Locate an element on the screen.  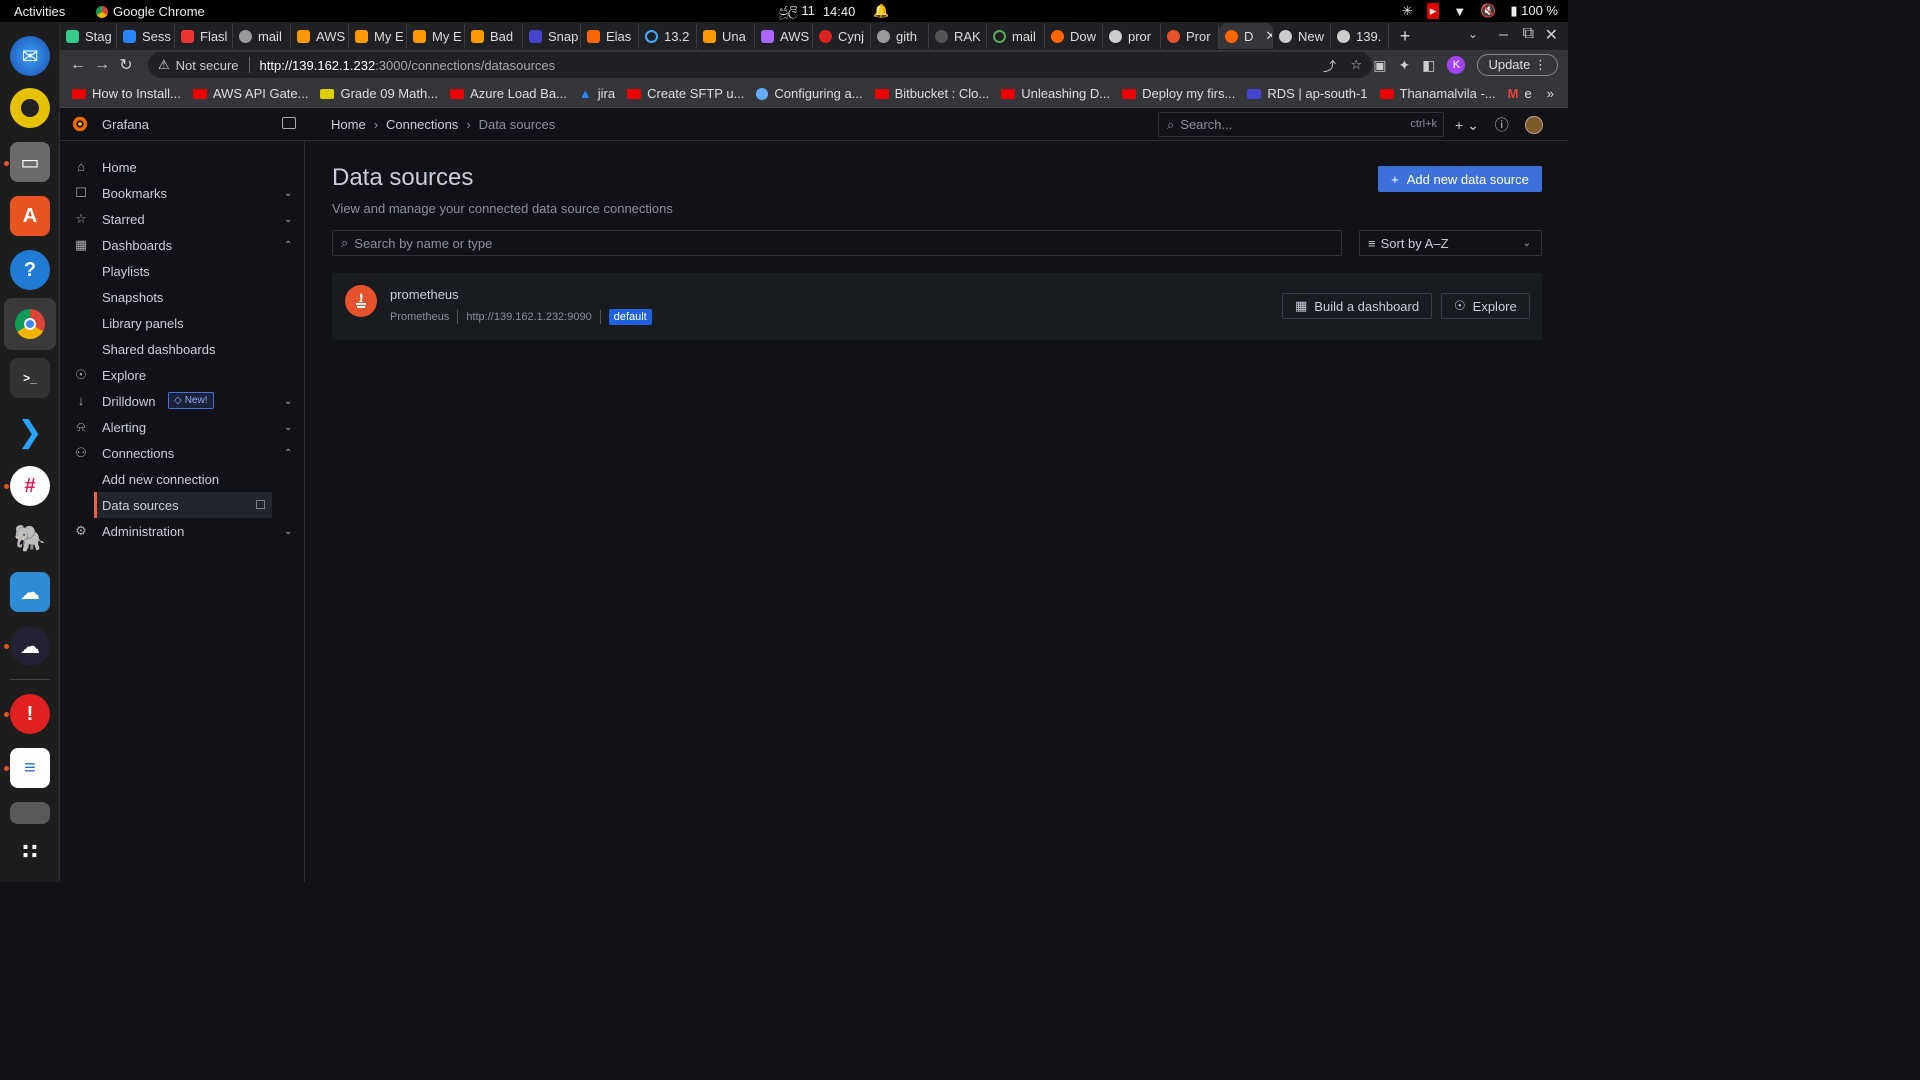
nav-bookmarks: ☐ Bookmarks ⌄ is located at coordinates (182, 193).